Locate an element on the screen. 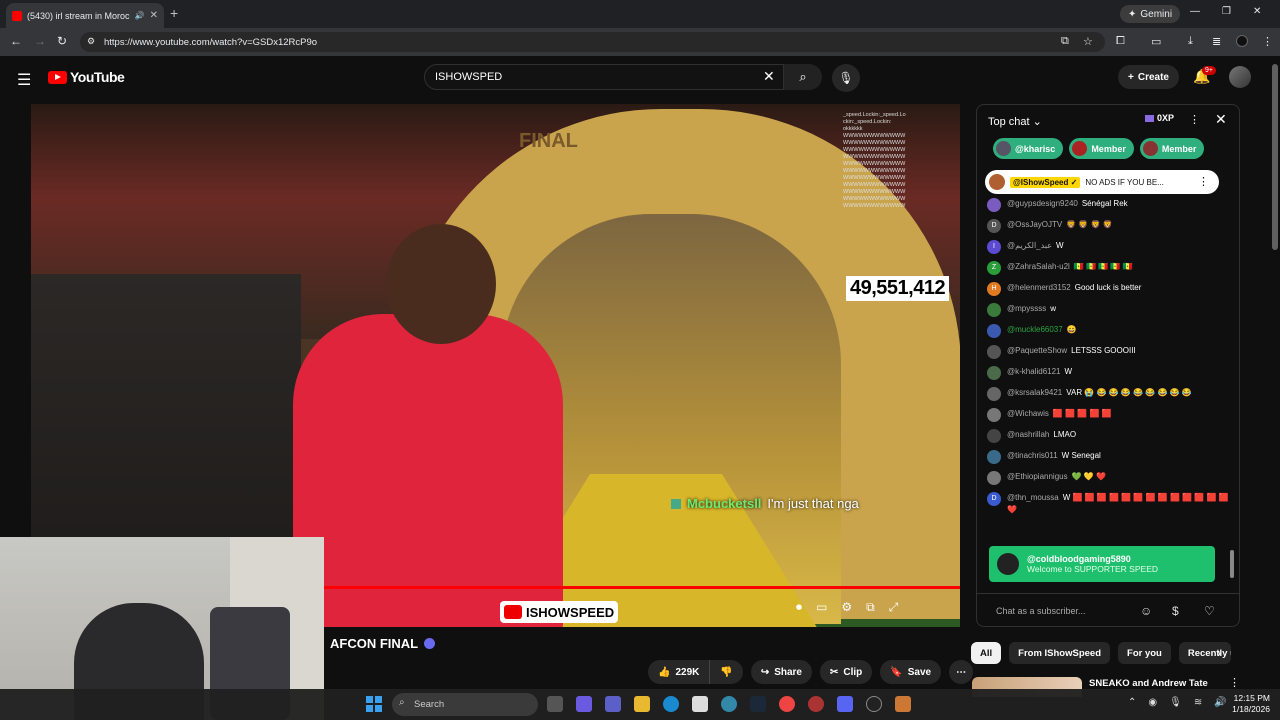 This screenshot has height=720, width=1280. opera-icon is located at coordinates (816, 704).